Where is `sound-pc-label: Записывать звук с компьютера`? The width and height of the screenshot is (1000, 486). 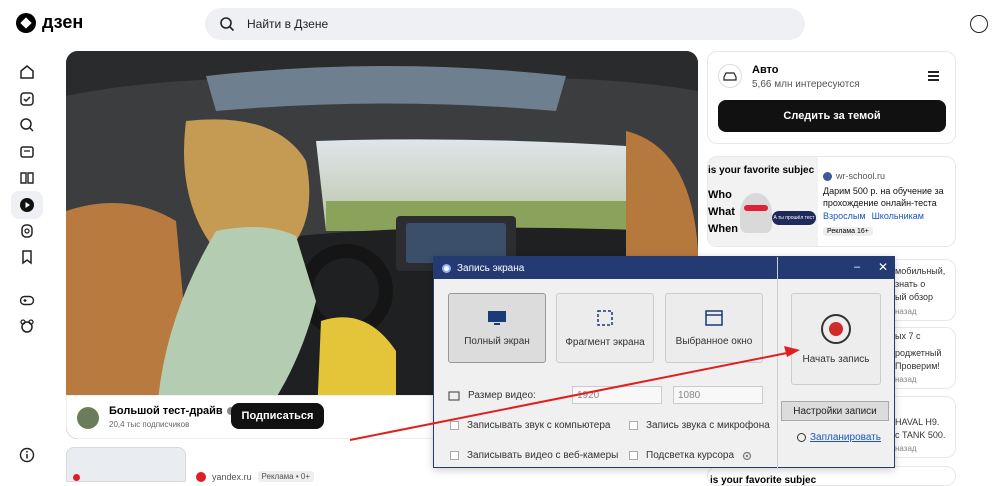 sound-pc-label: Записывать звук с компьютера is located at coordinates (539, 425).